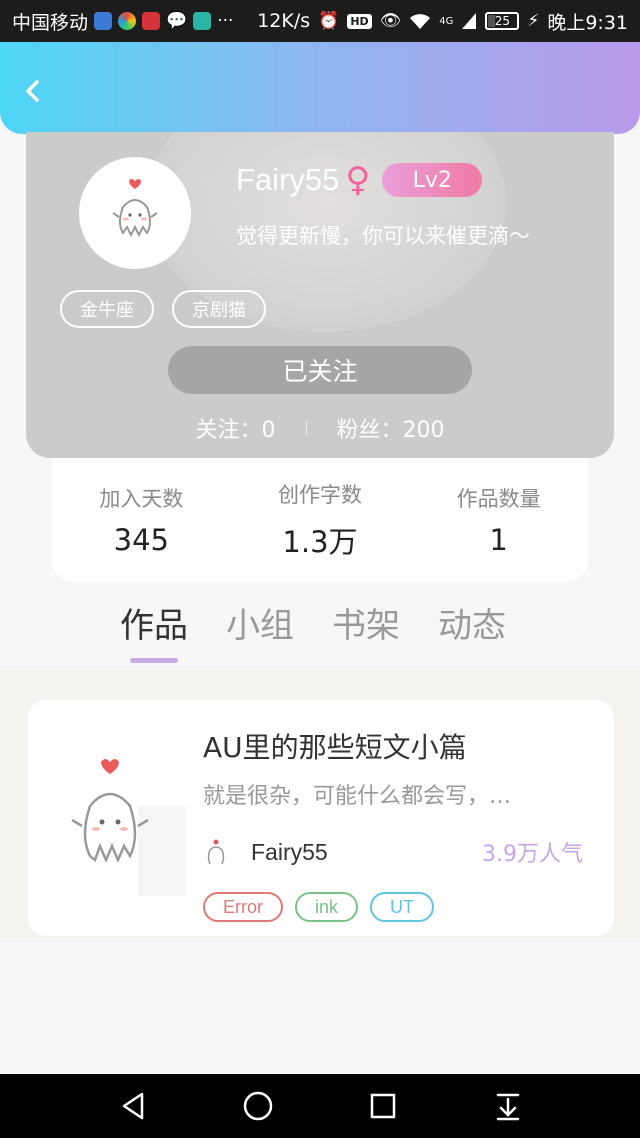 This screenshot has width=640, height=1138. What do you see at coordinates (243, 907) in the screenshot?
I see `work-tag: Error` at bounding box center [243, 907].